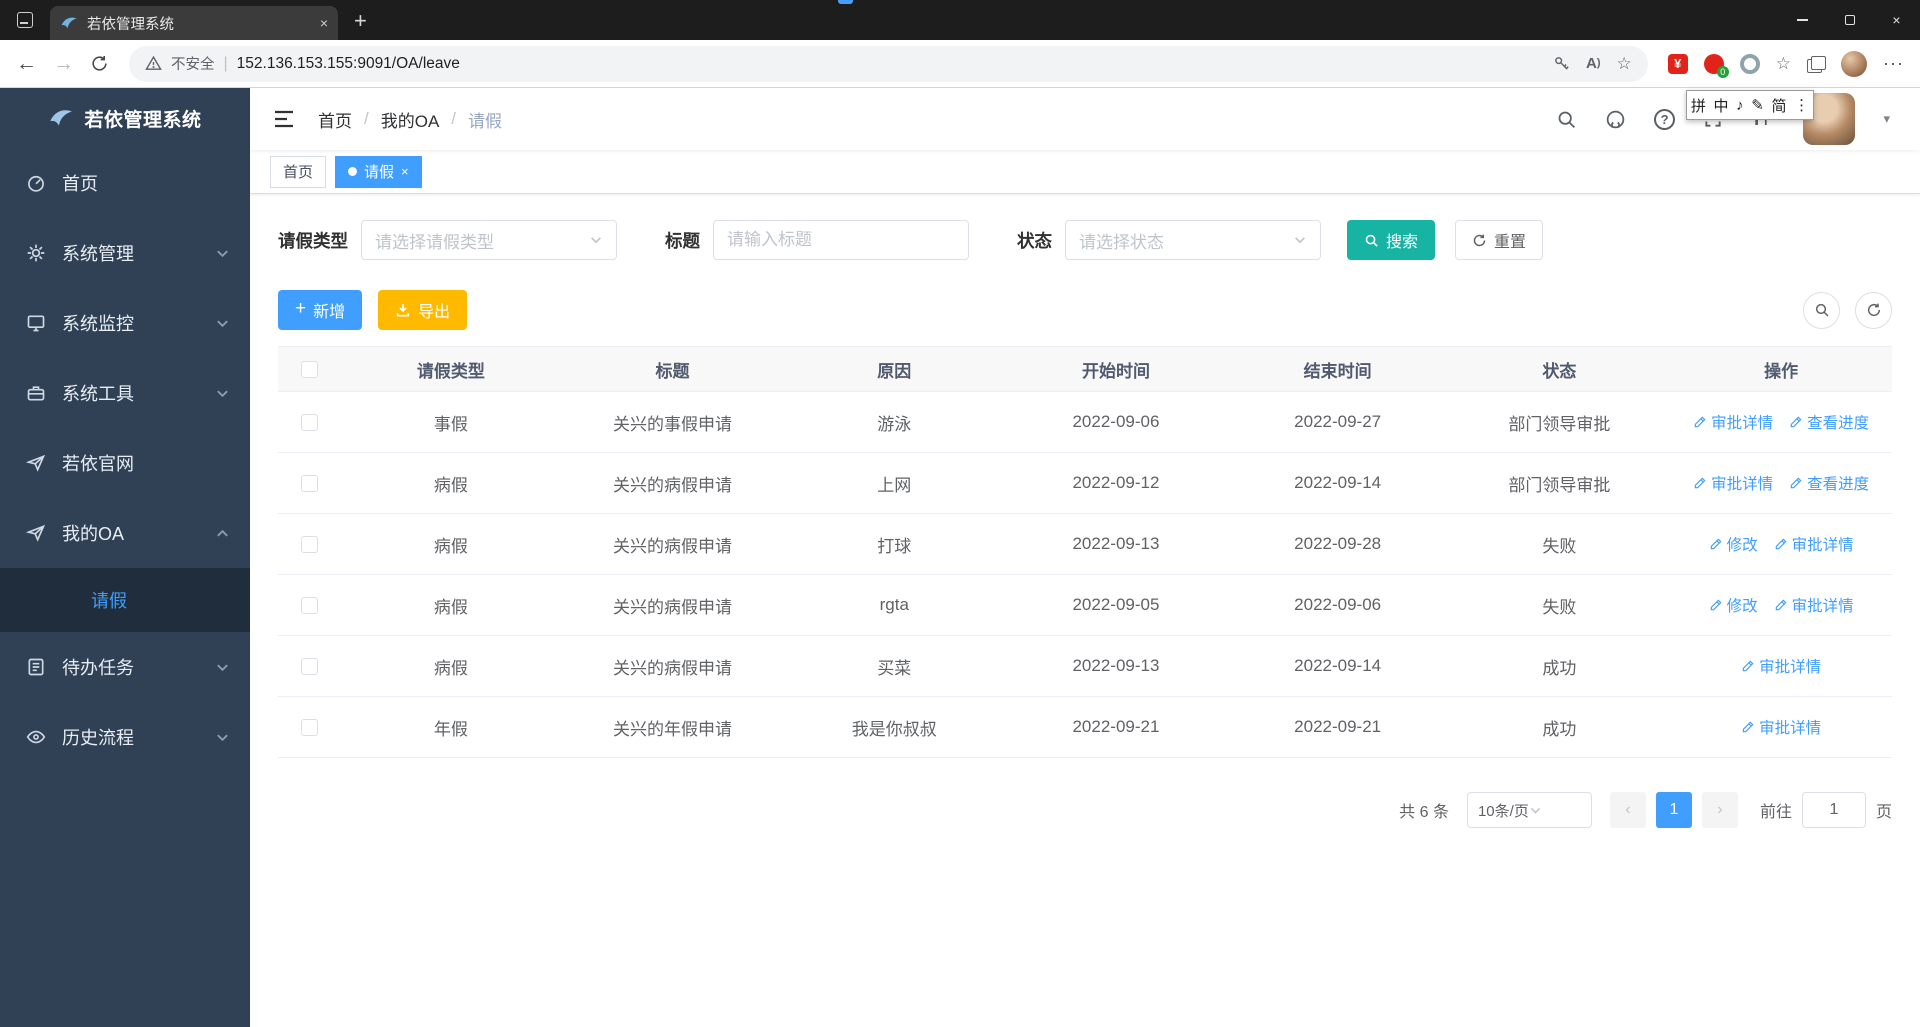  I want to click on title-input, so click(841, 240).